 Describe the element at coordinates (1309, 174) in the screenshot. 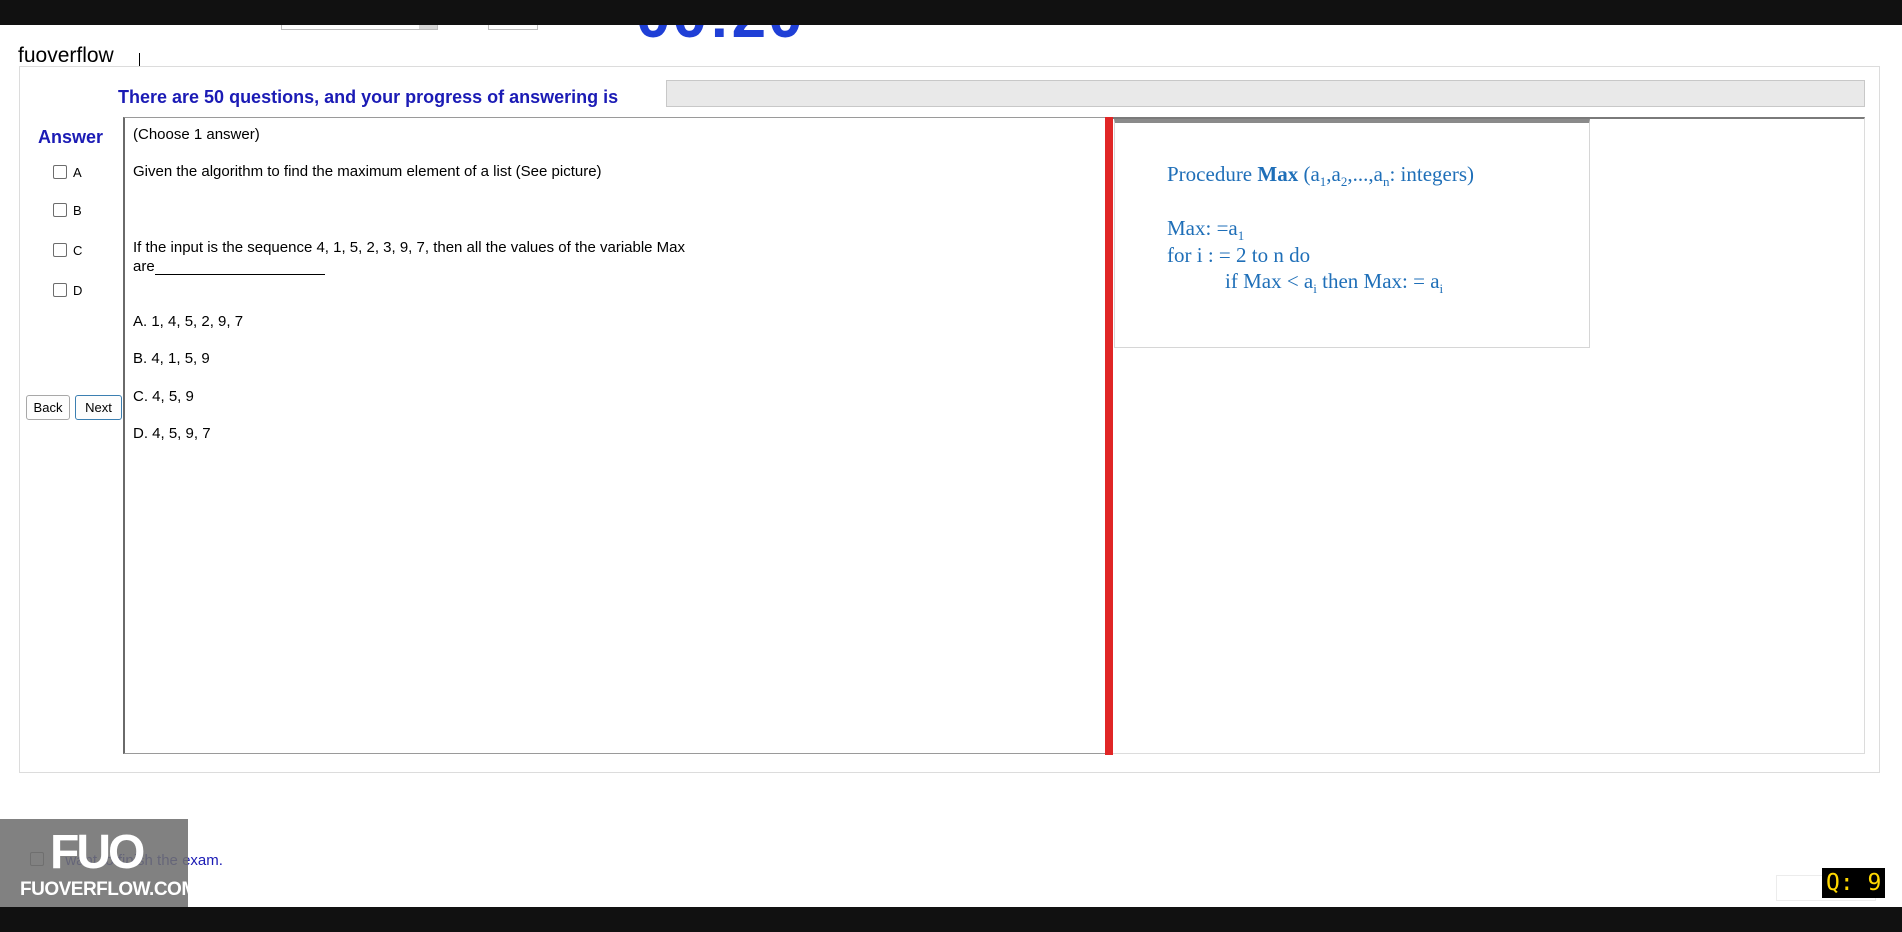

I see `picture-args-open: (a` at that location.